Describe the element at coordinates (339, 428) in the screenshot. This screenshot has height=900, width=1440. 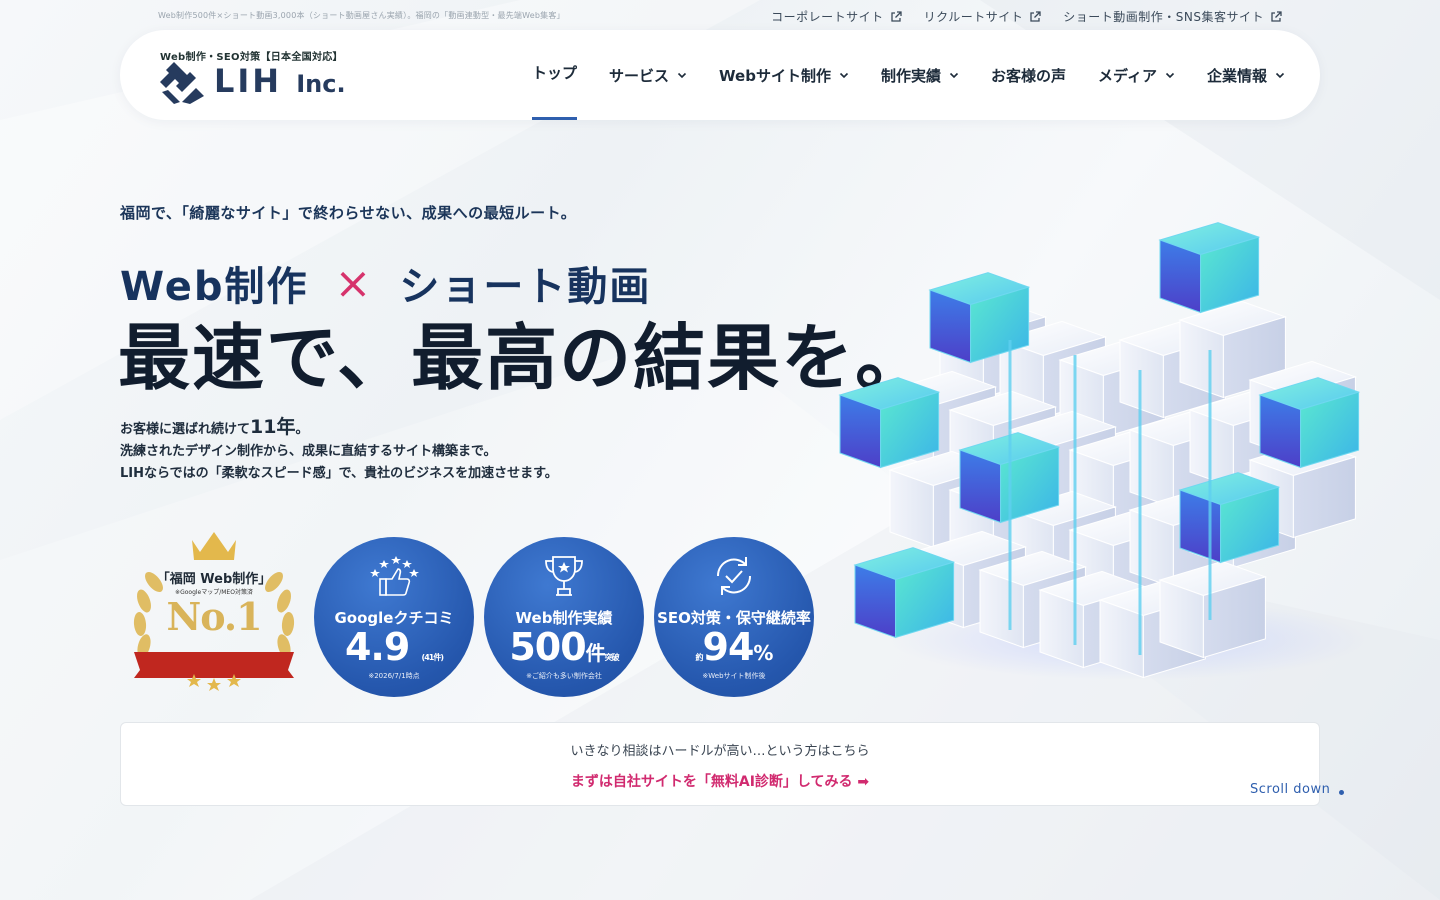
I see `hero-desc-line-1: お客様に選ばれ続けて11年。` at that location.